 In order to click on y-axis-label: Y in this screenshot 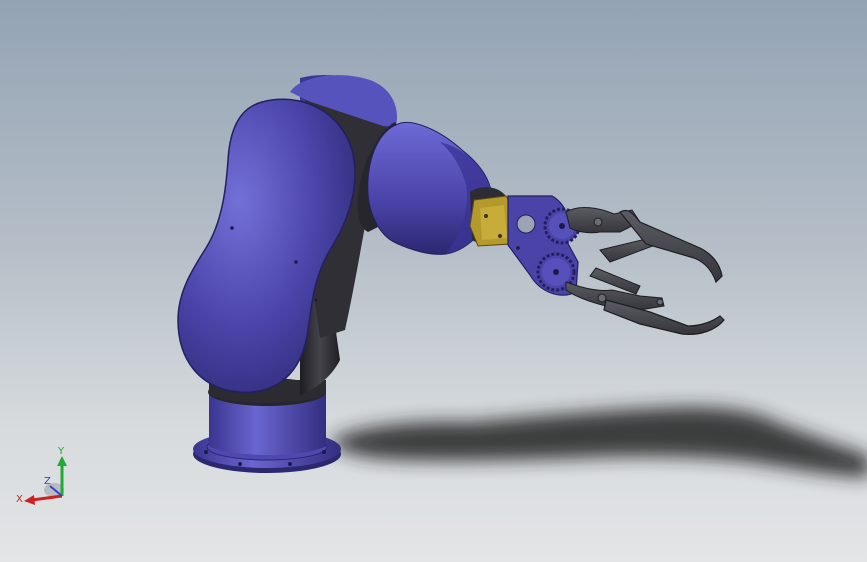, I will do `click(61, 451)`.